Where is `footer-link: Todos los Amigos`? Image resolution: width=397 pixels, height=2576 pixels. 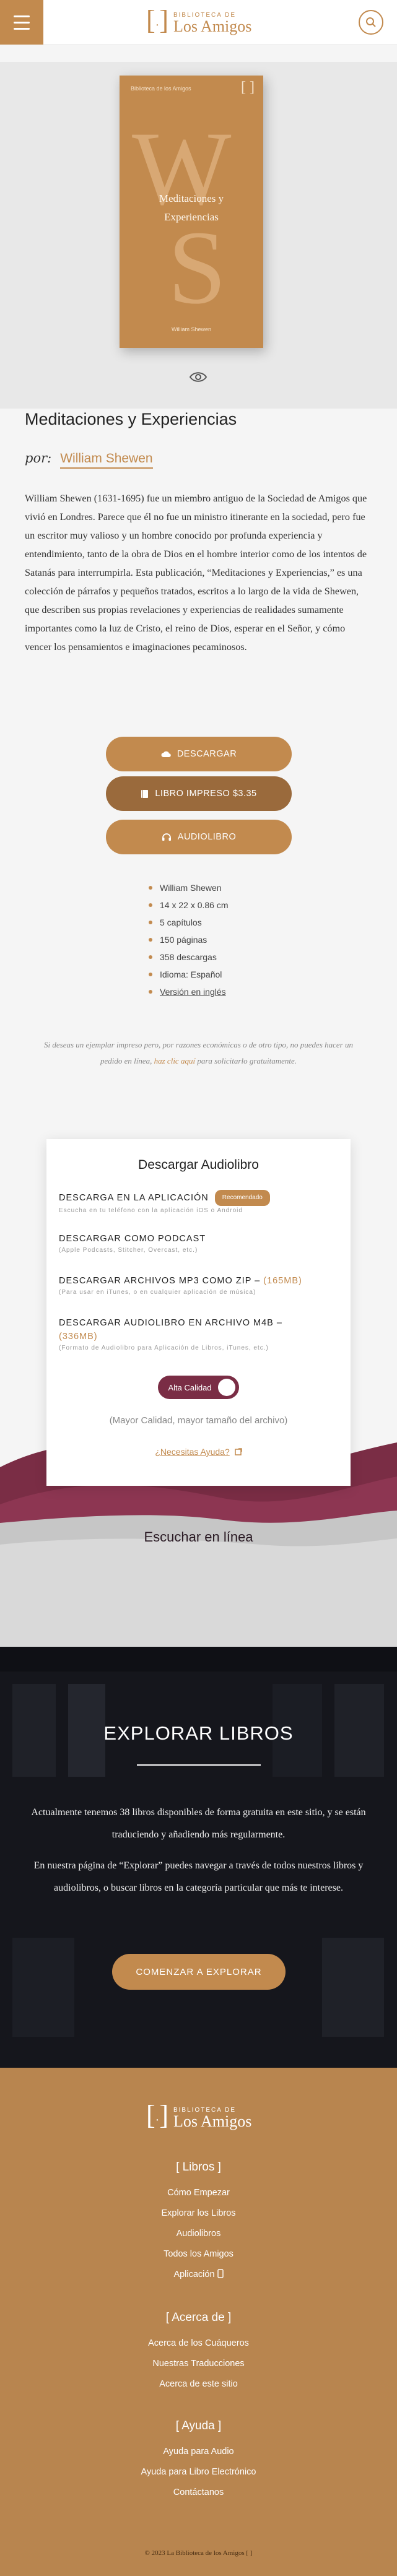
footer-link: Todos los Amigos is located at coordinates (198, 2254).